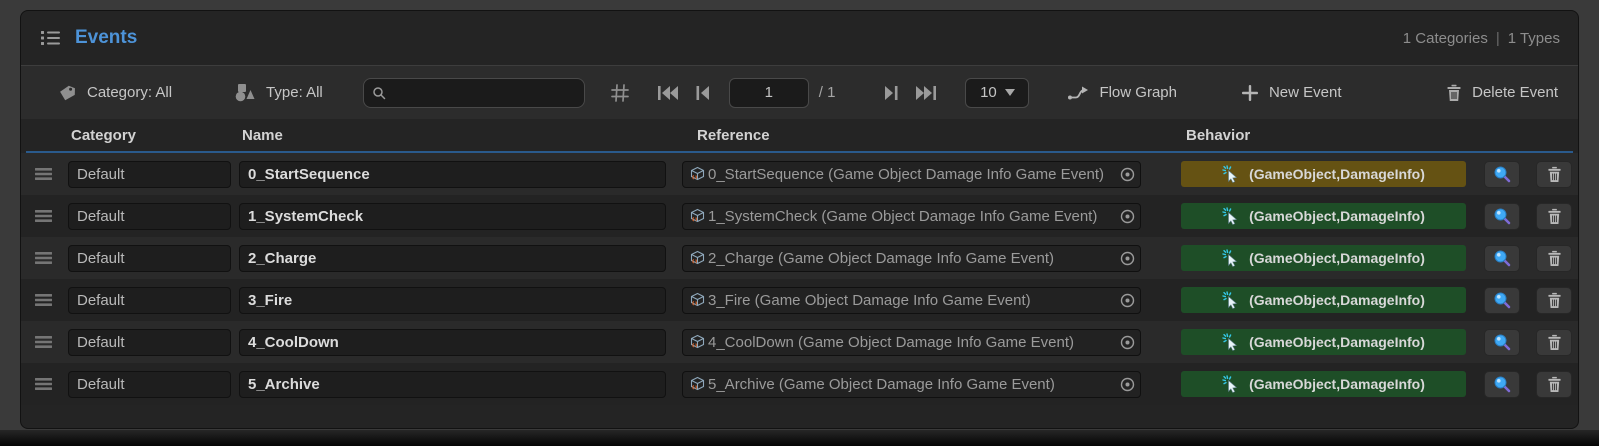  Describe the element at coordinates (104, 135) in the screenshot. I see `column-header-category: Category` at that location.